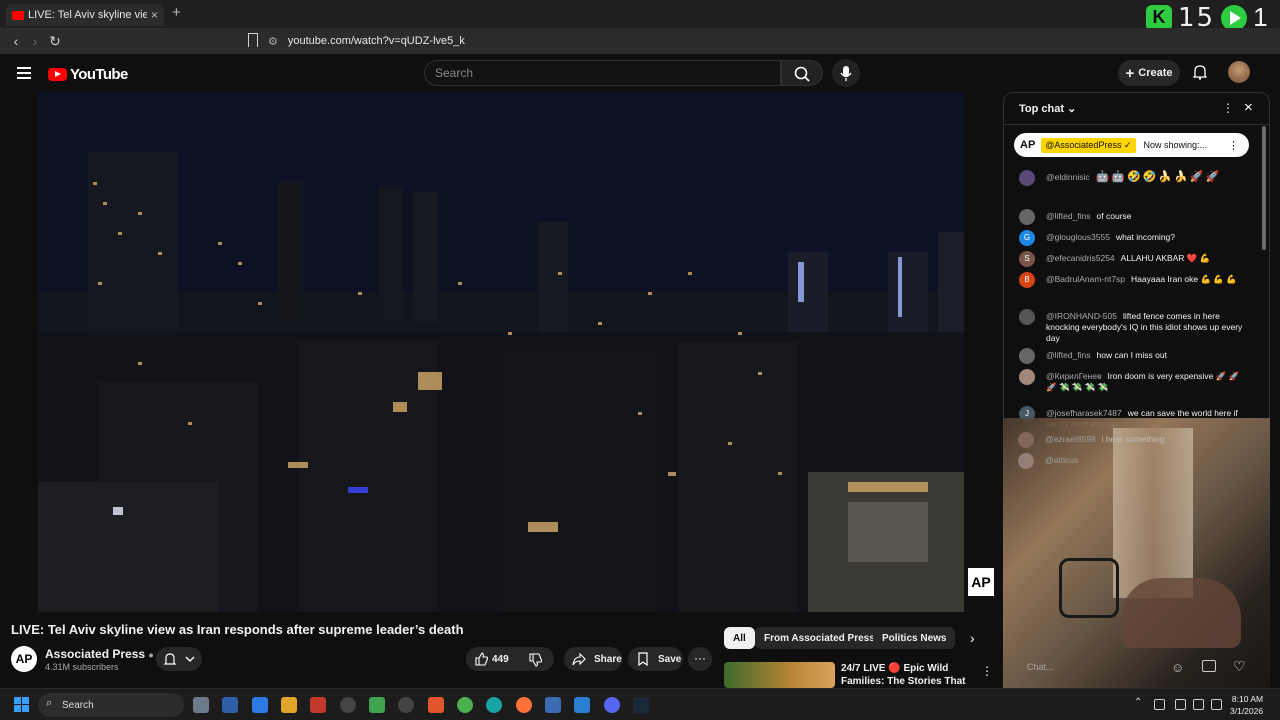 Image resolution: width=1280 pixels, height=720 pixels. What do you see at coordinates (524, 705) in the screenshot?
I see `firefox-icon` at bounding box center [524, 705].